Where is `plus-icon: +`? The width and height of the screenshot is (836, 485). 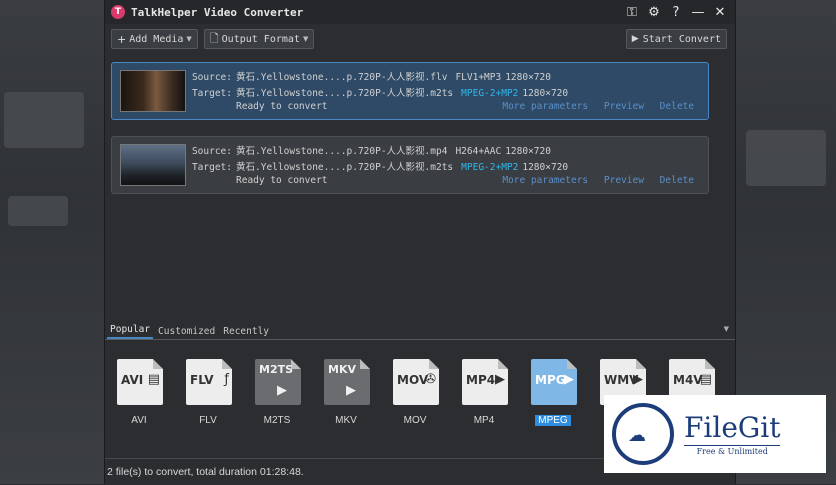 plus-icon: + is located at coordinates (122, 39).